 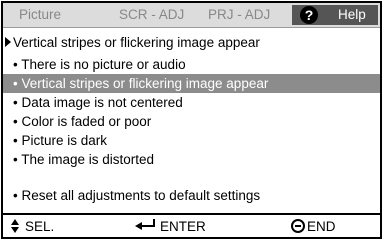 I want to click on footer-select-label: SEL., so click(x=40, y=226).